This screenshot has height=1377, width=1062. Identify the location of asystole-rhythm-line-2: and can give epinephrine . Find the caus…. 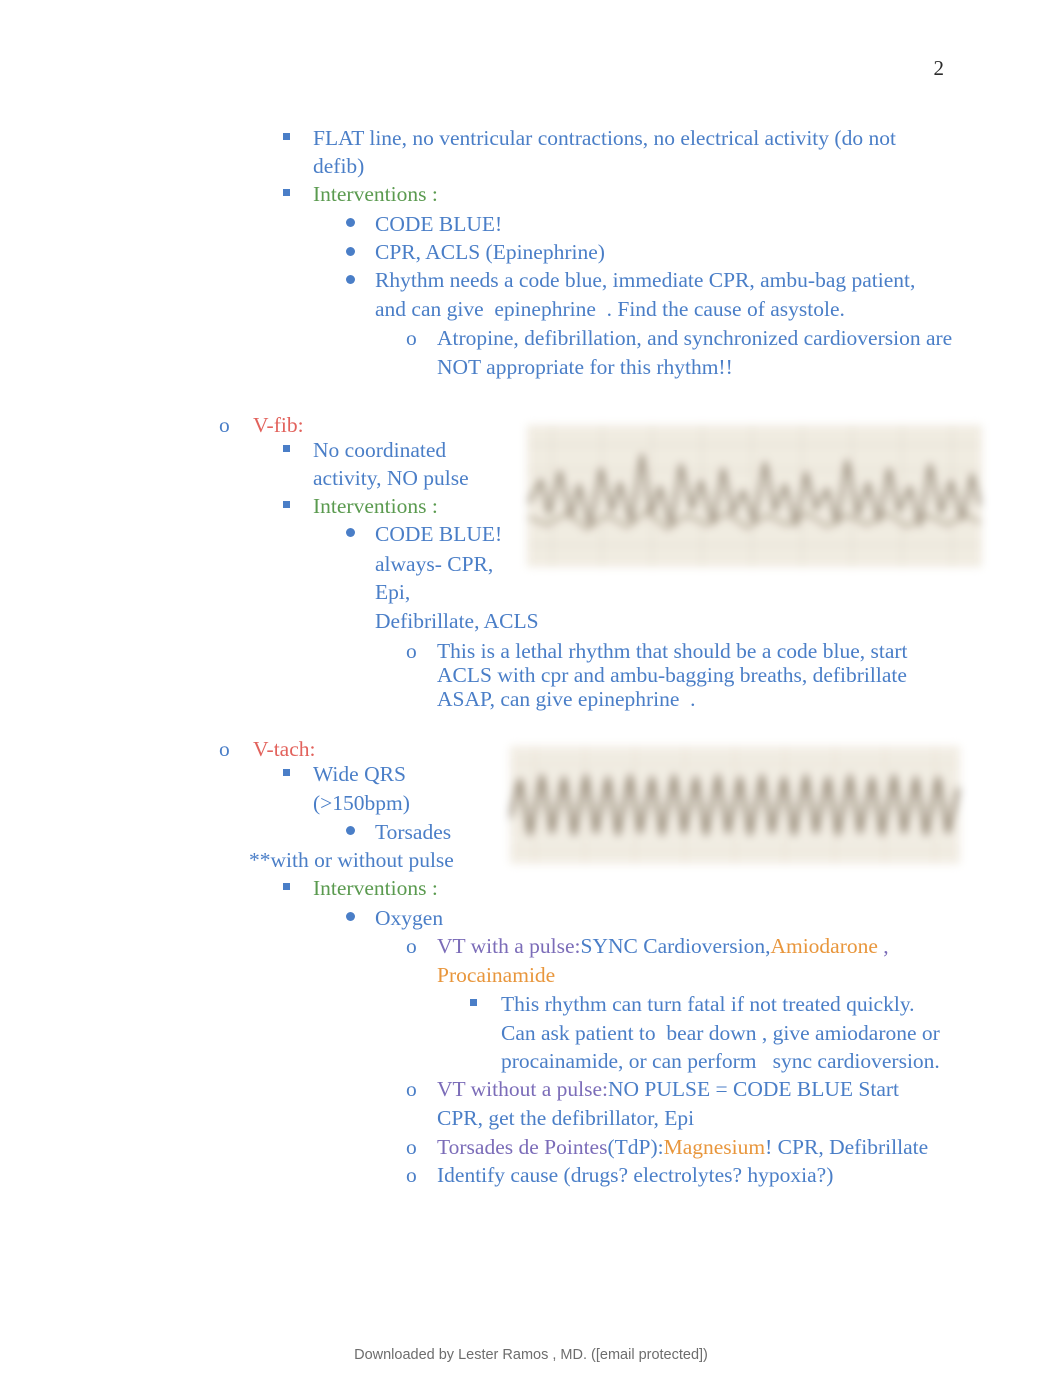
(610, 309).